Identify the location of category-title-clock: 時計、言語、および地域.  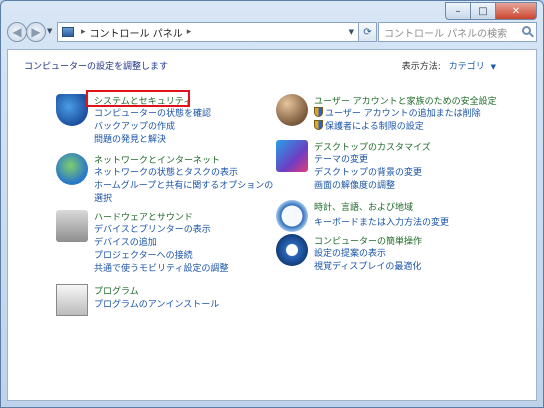
(363, 206).